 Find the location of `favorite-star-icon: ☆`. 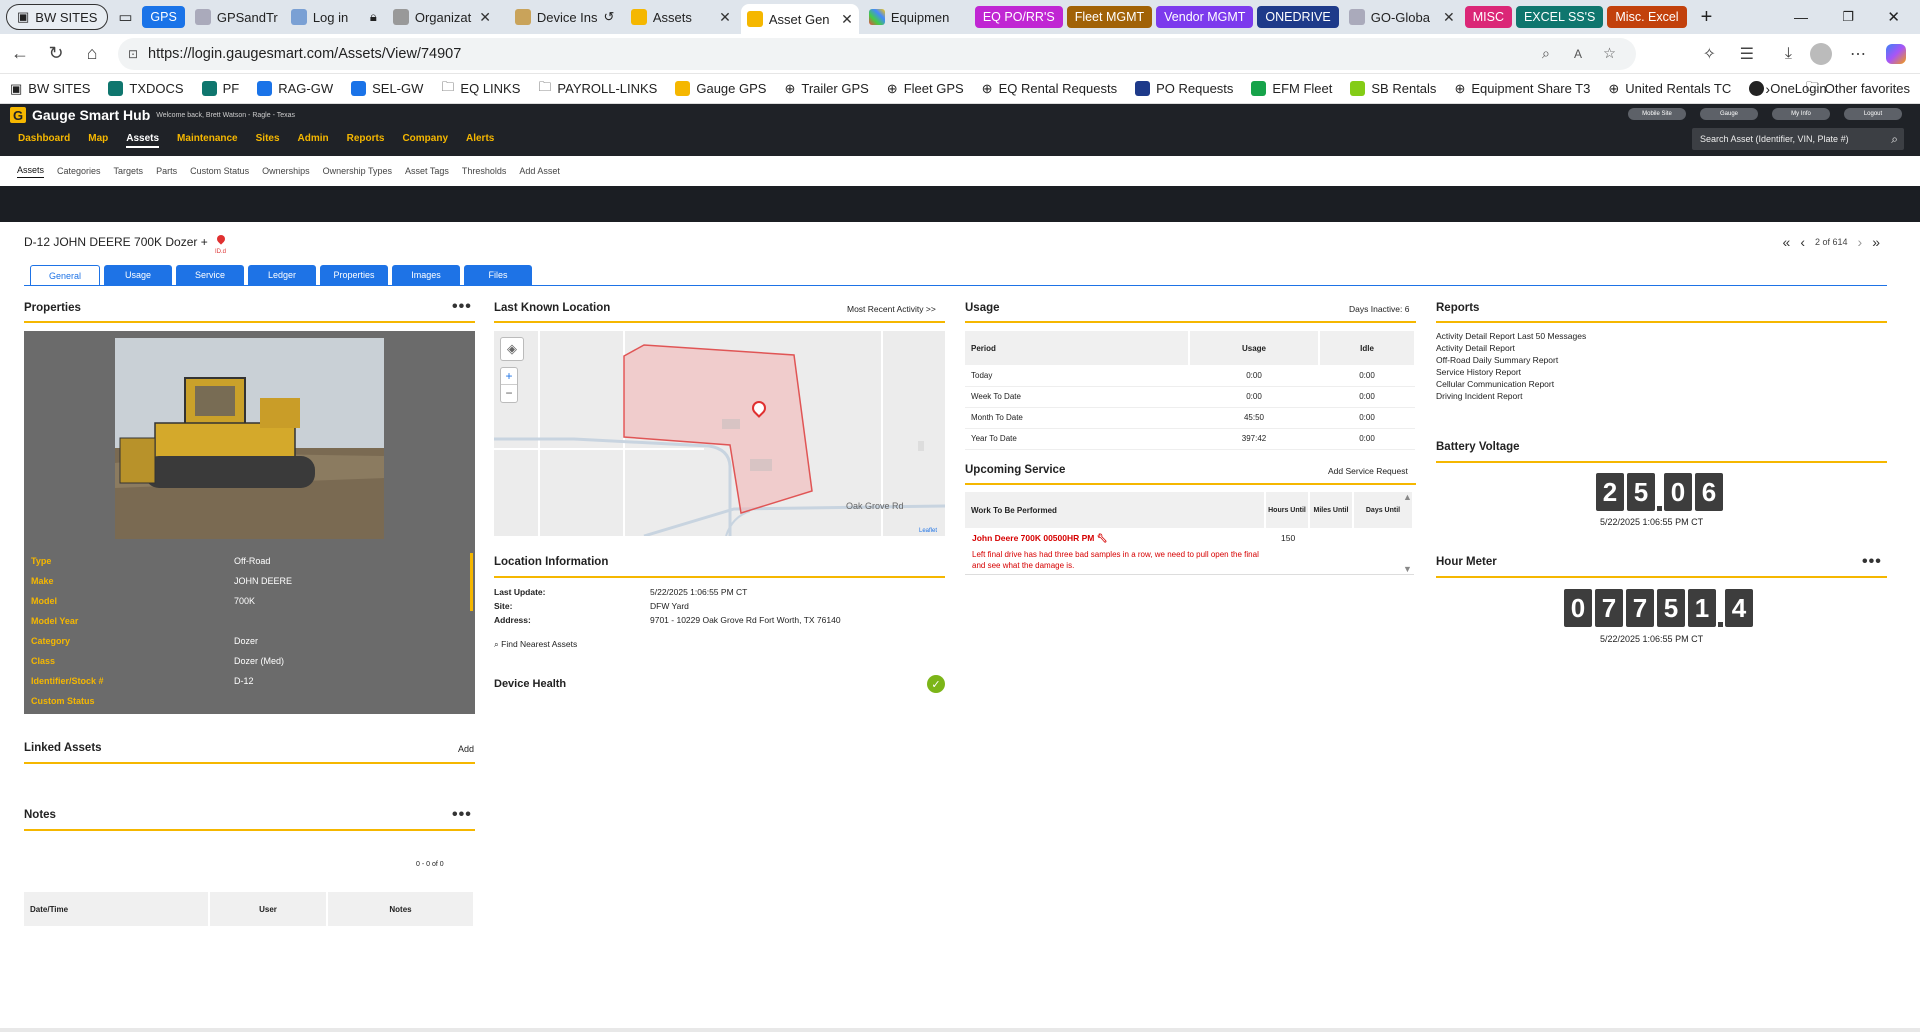

favorite-star-icon: ☆ is located at coordinates (1609, 54).